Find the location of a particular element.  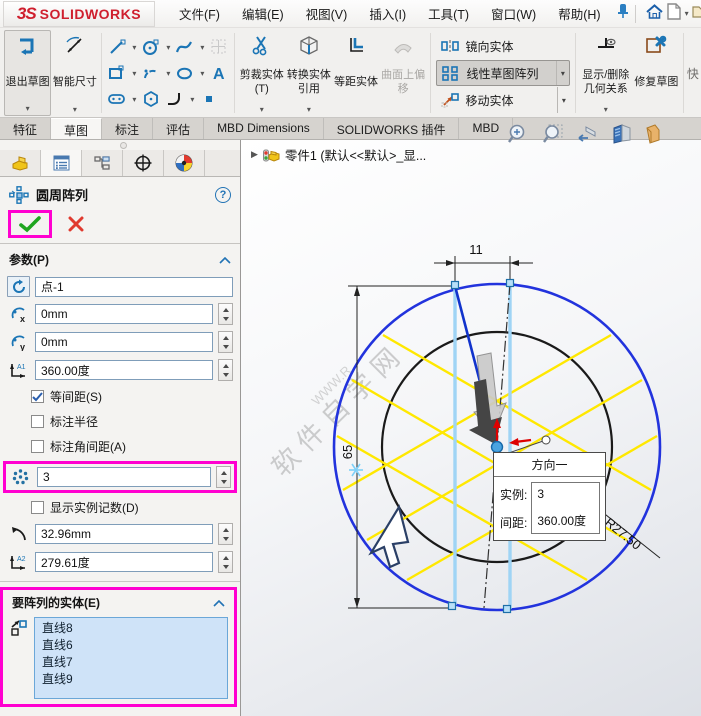

new-document-icon is located at coordinates (674, 13).